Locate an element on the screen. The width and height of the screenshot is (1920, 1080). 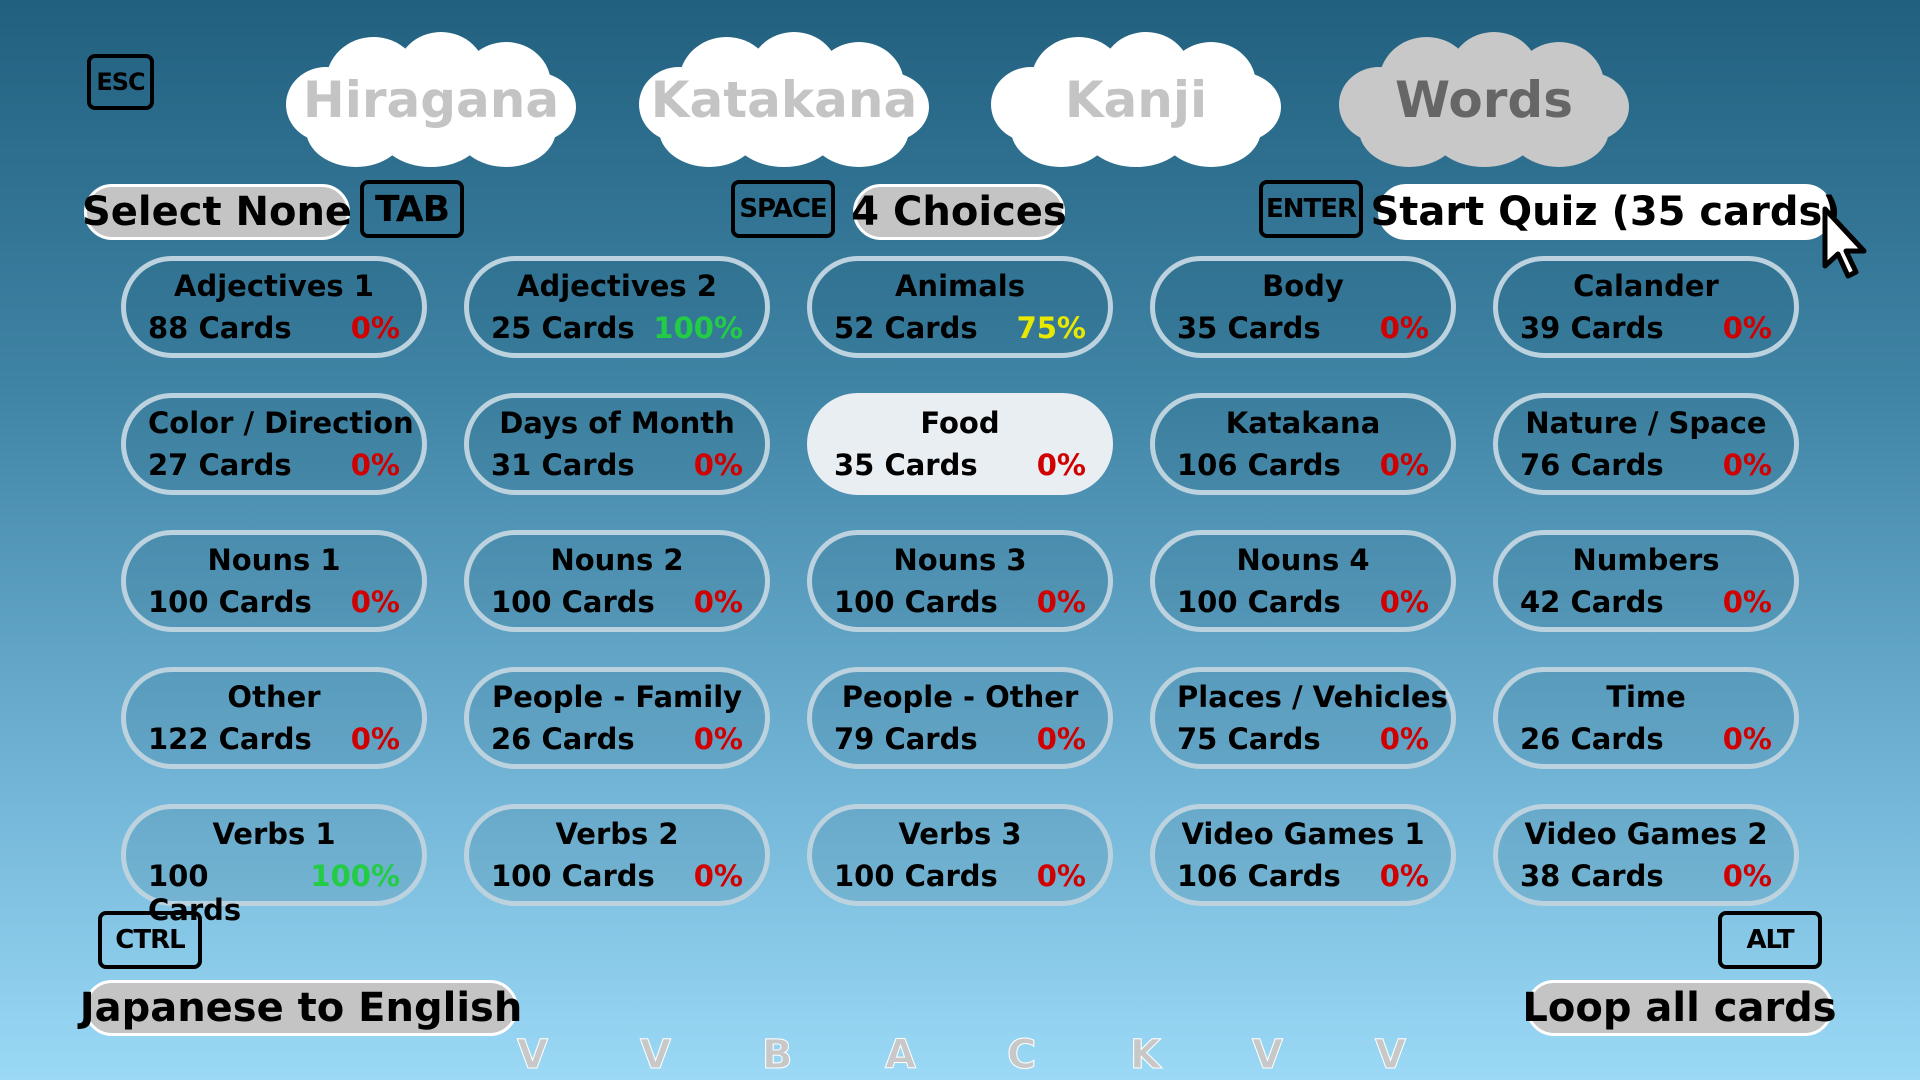
alt-key-button: ALT is located at coordinates (1770, 940).